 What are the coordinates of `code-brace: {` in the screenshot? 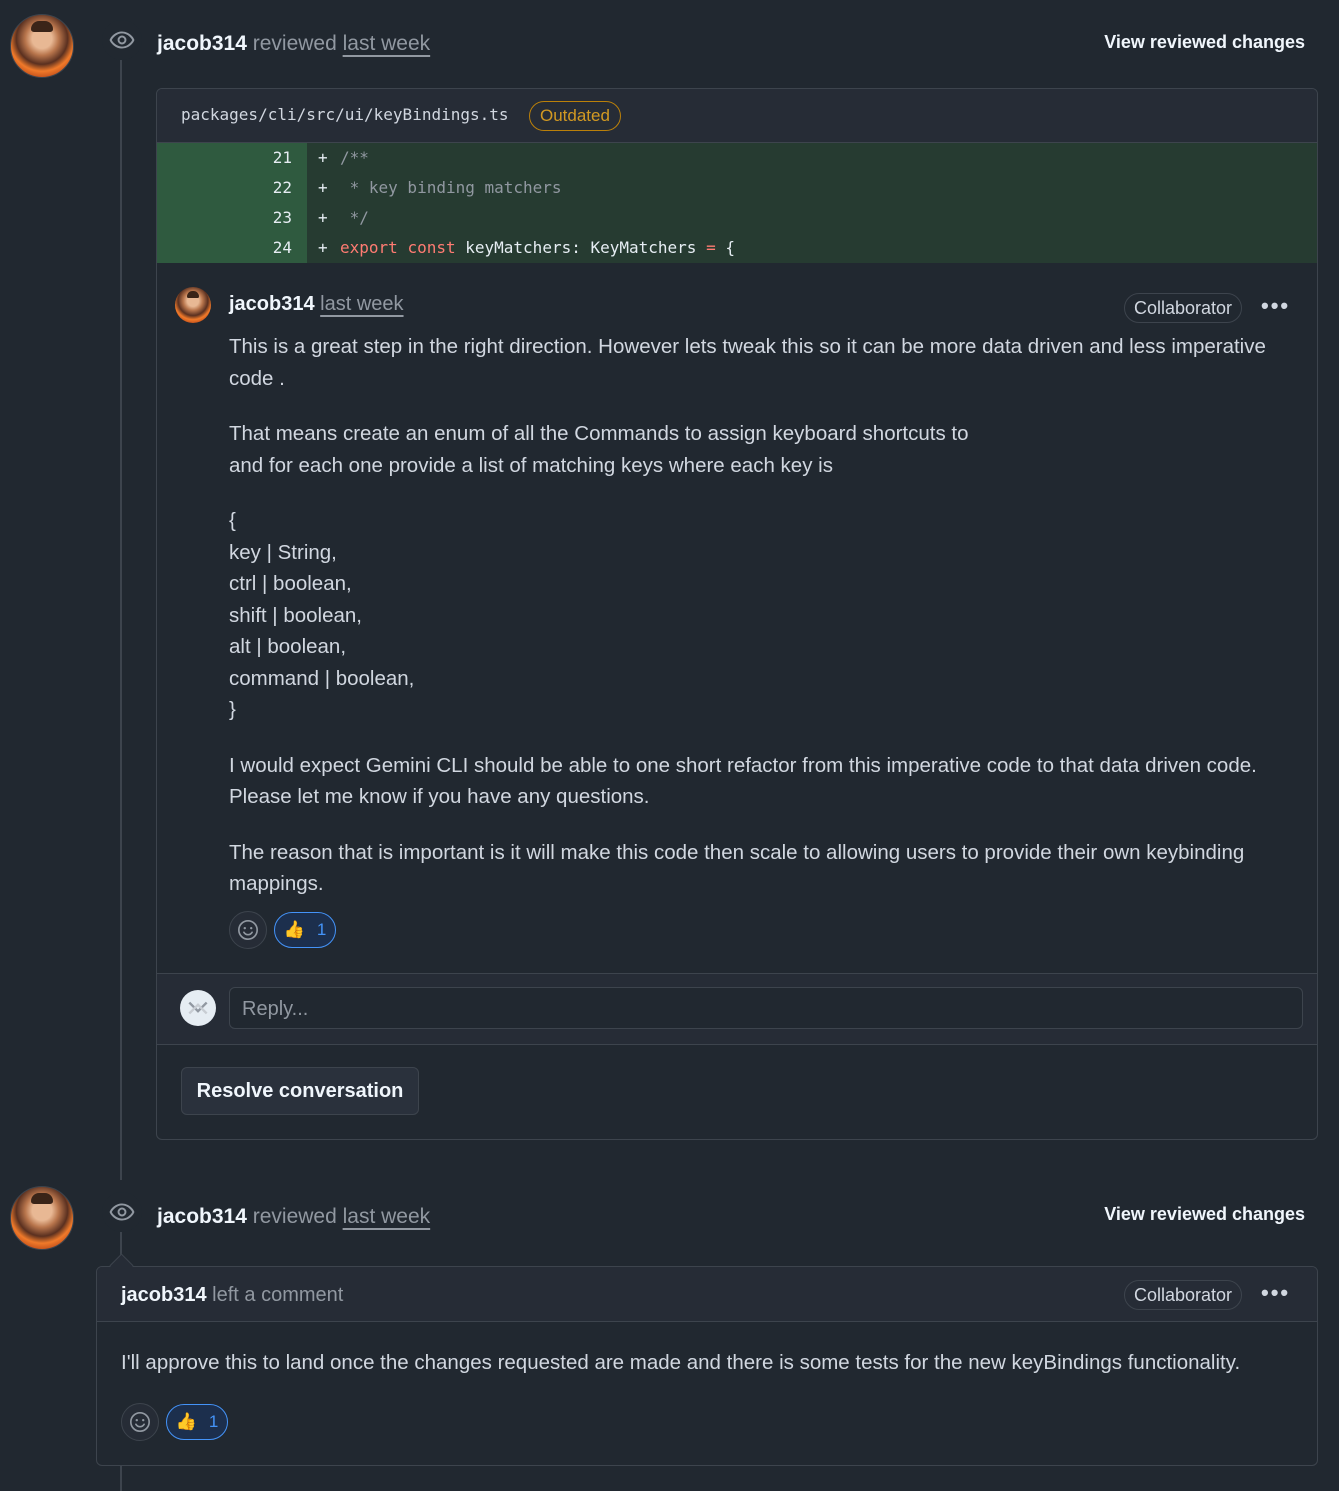 It's located at (730, 247).